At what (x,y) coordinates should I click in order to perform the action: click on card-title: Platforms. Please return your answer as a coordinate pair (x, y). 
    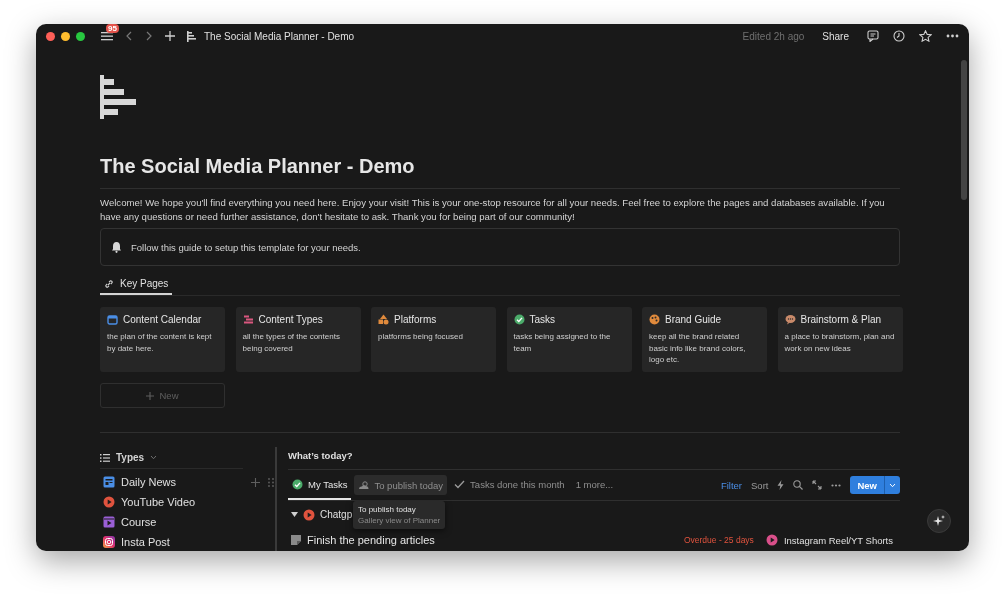
    Looking at the image, I should click on (415, 319).